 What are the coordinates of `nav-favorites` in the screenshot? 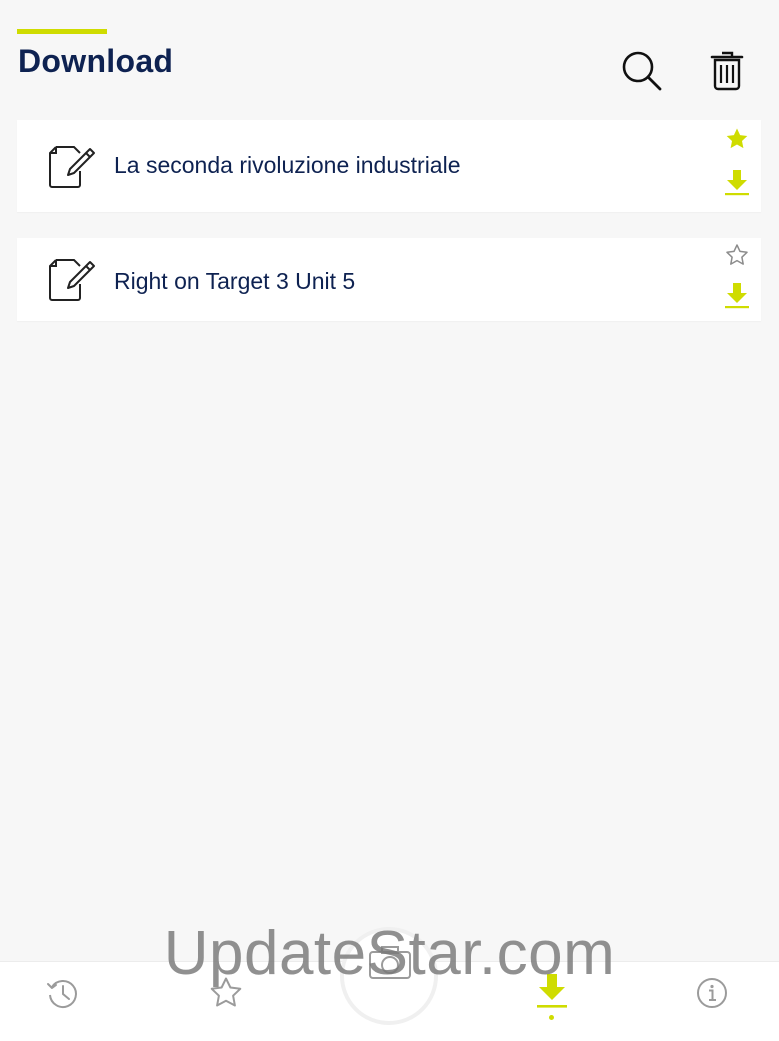 It's located at (226, 993).